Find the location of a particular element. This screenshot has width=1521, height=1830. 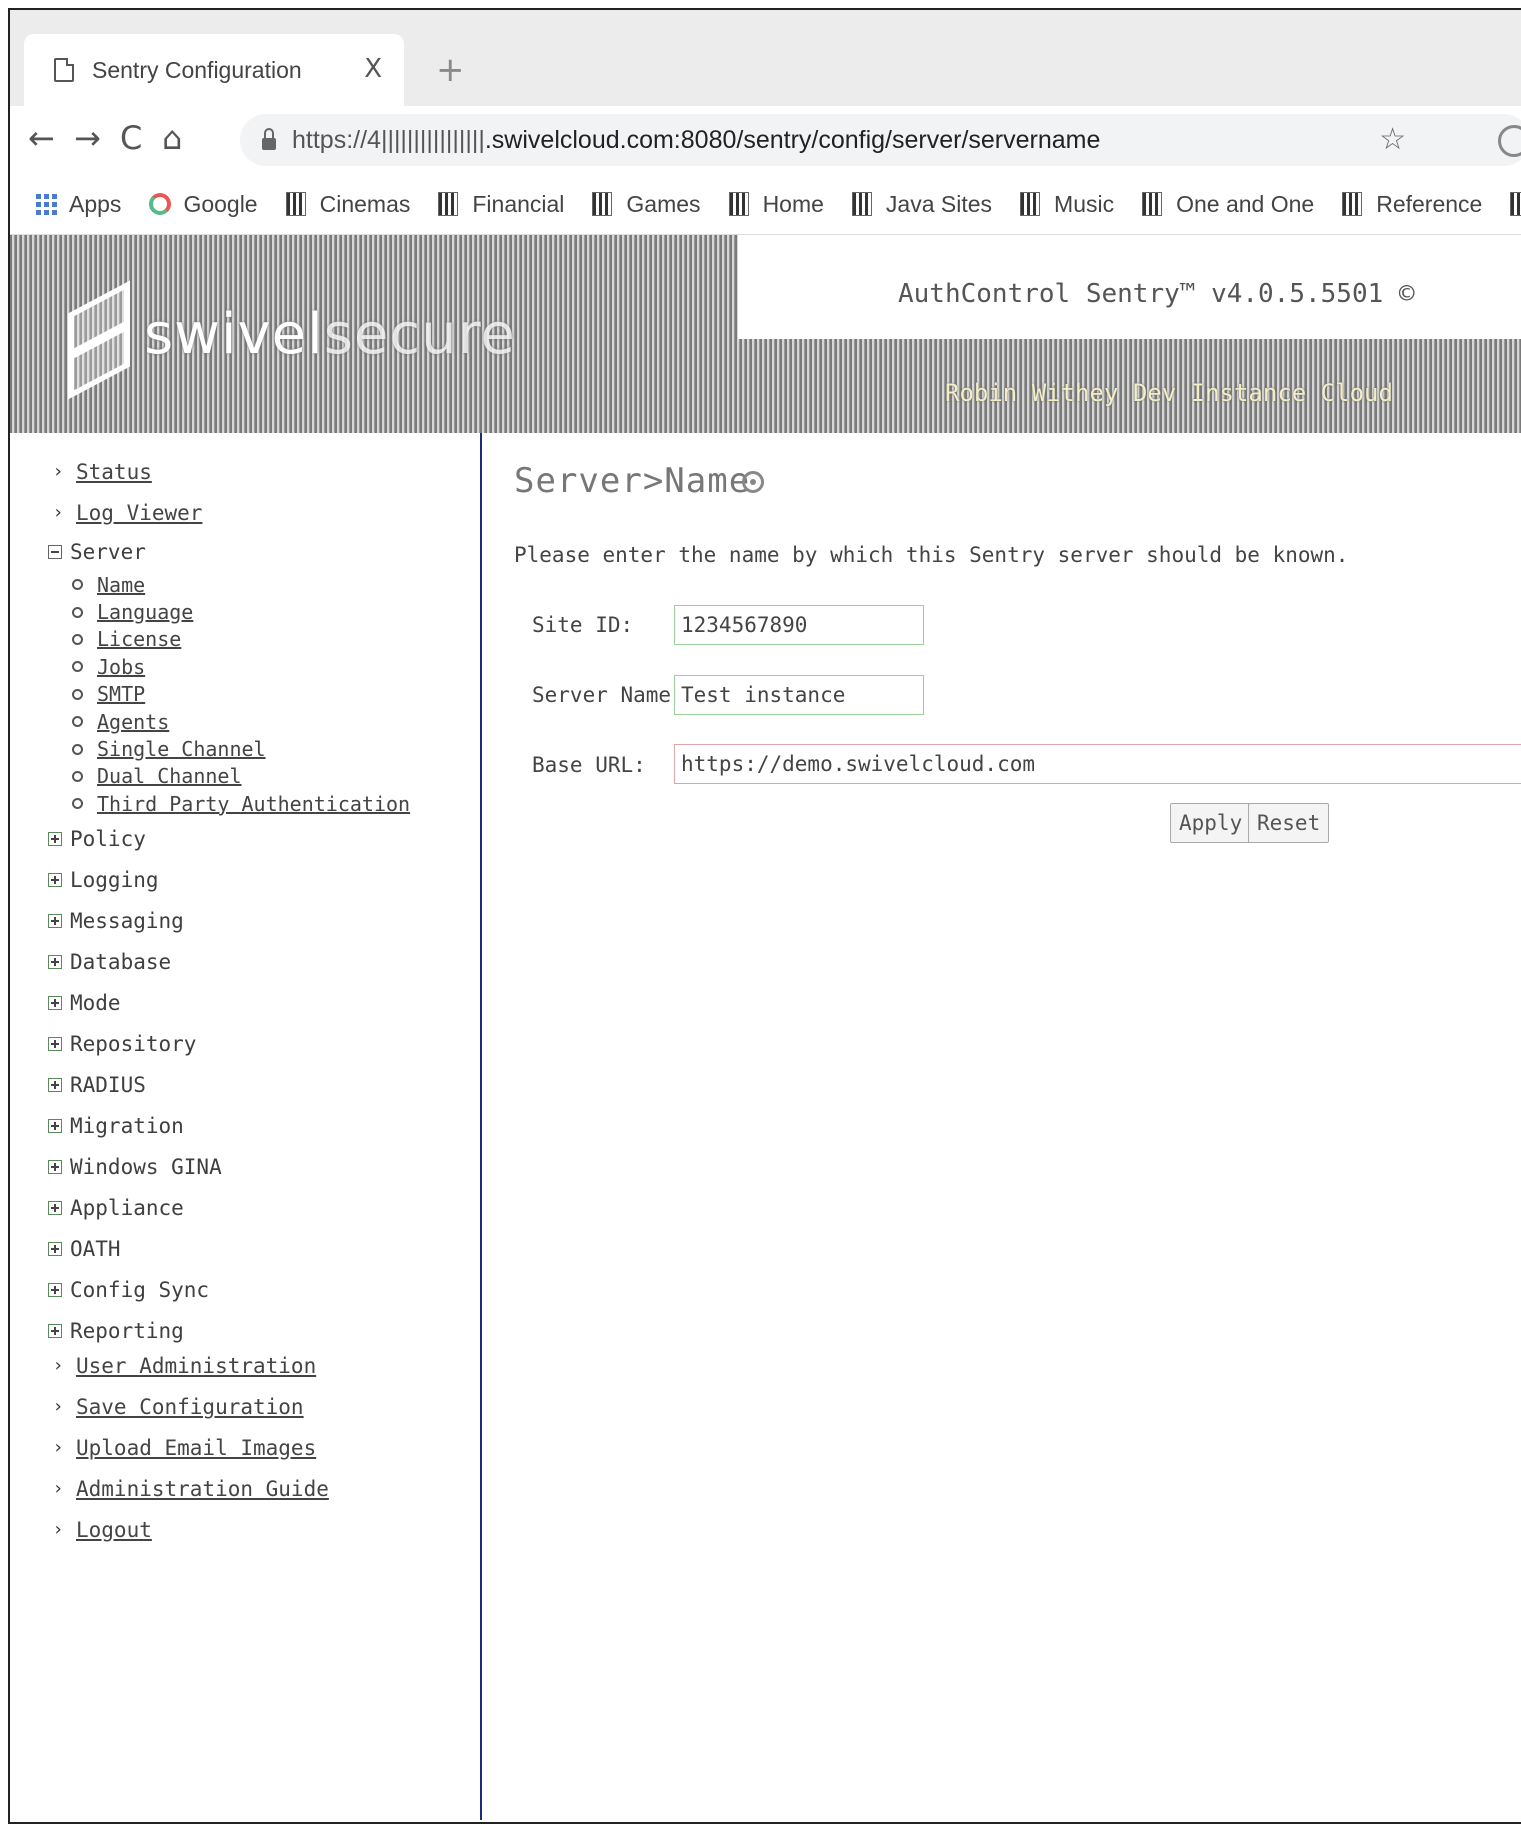

bookmark-music: Music is located at coordinates (1067, 204).